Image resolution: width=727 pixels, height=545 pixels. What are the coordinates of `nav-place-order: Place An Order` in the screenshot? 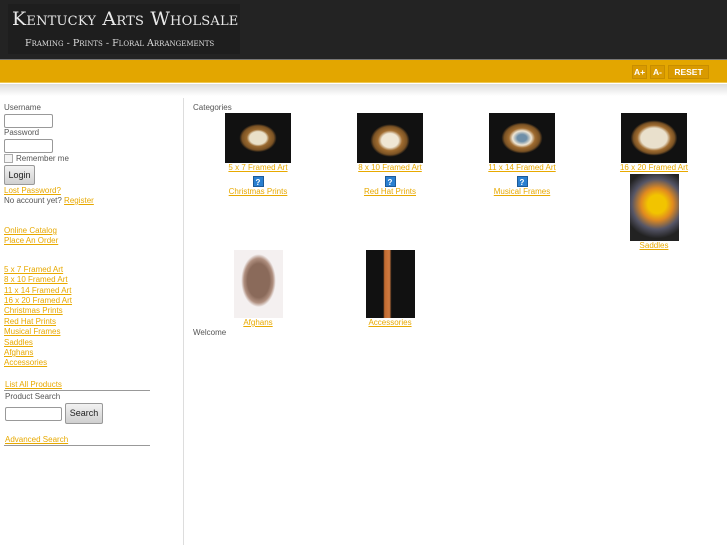 It's located at (31, 240).